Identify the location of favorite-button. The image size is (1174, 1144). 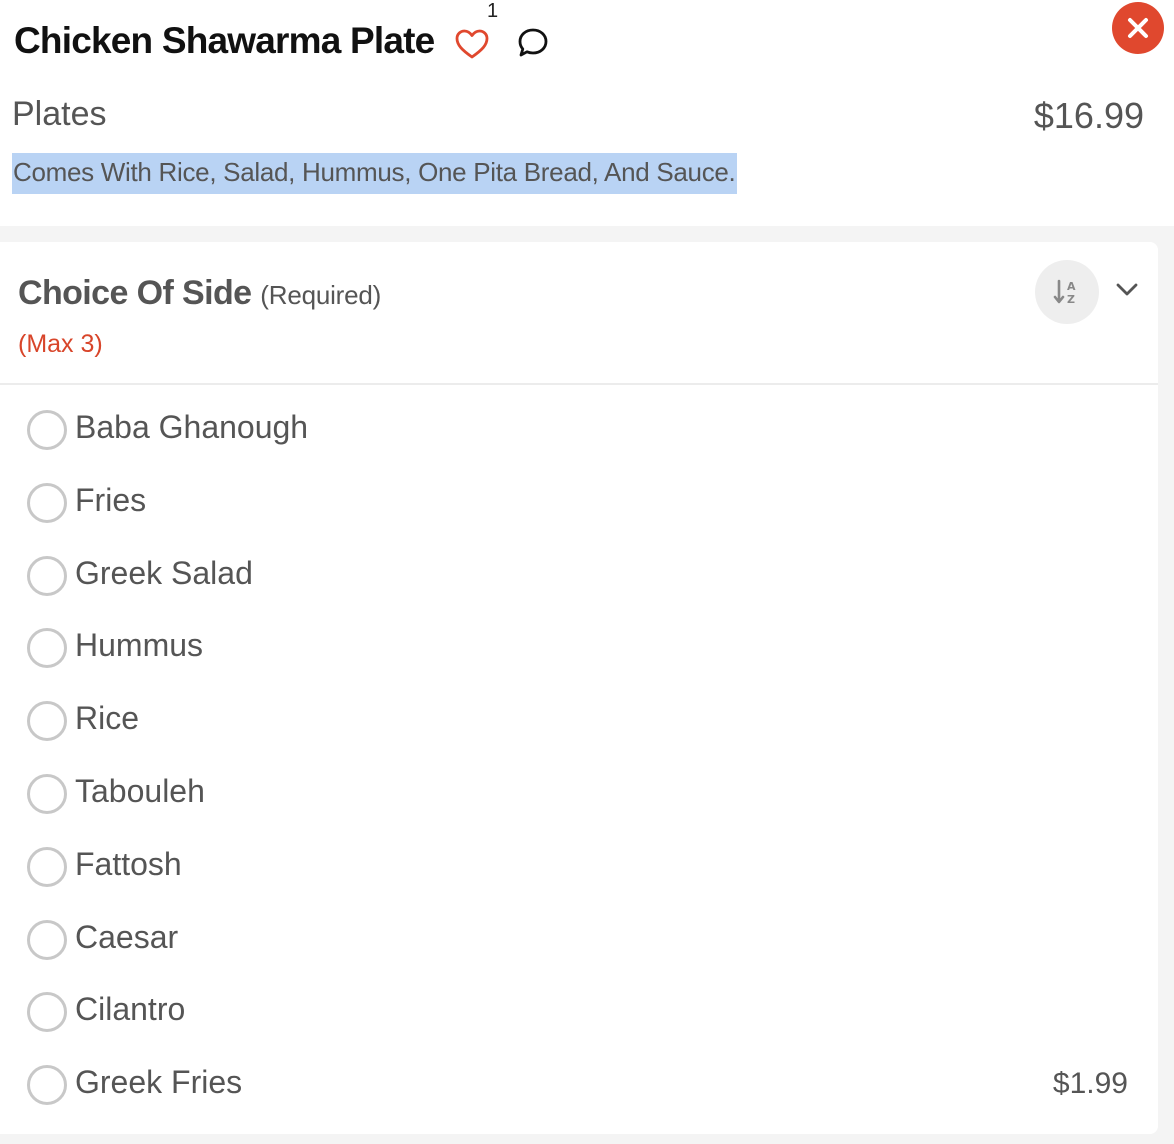
(472, 44).